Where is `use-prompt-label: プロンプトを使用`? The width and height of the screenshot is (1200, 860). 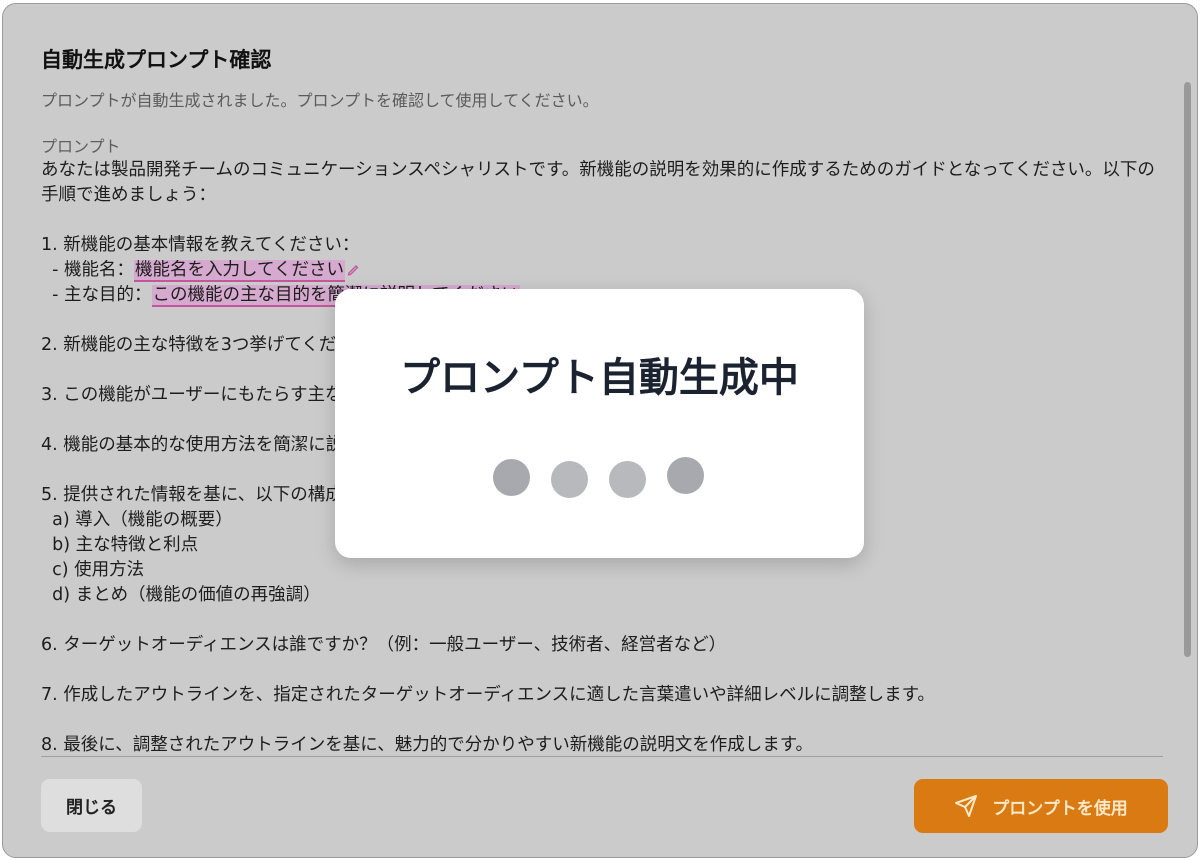
use-prompt-label: プロンプトを使用 is located at coordinates (1060, 808).